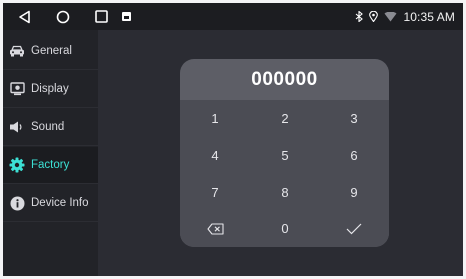 The width and height of the screenshot is (466, 279). What do you see at coordinates (284, 79) in the screenshot?
I see `code-display: 000000` at bounding box center [284, 79].